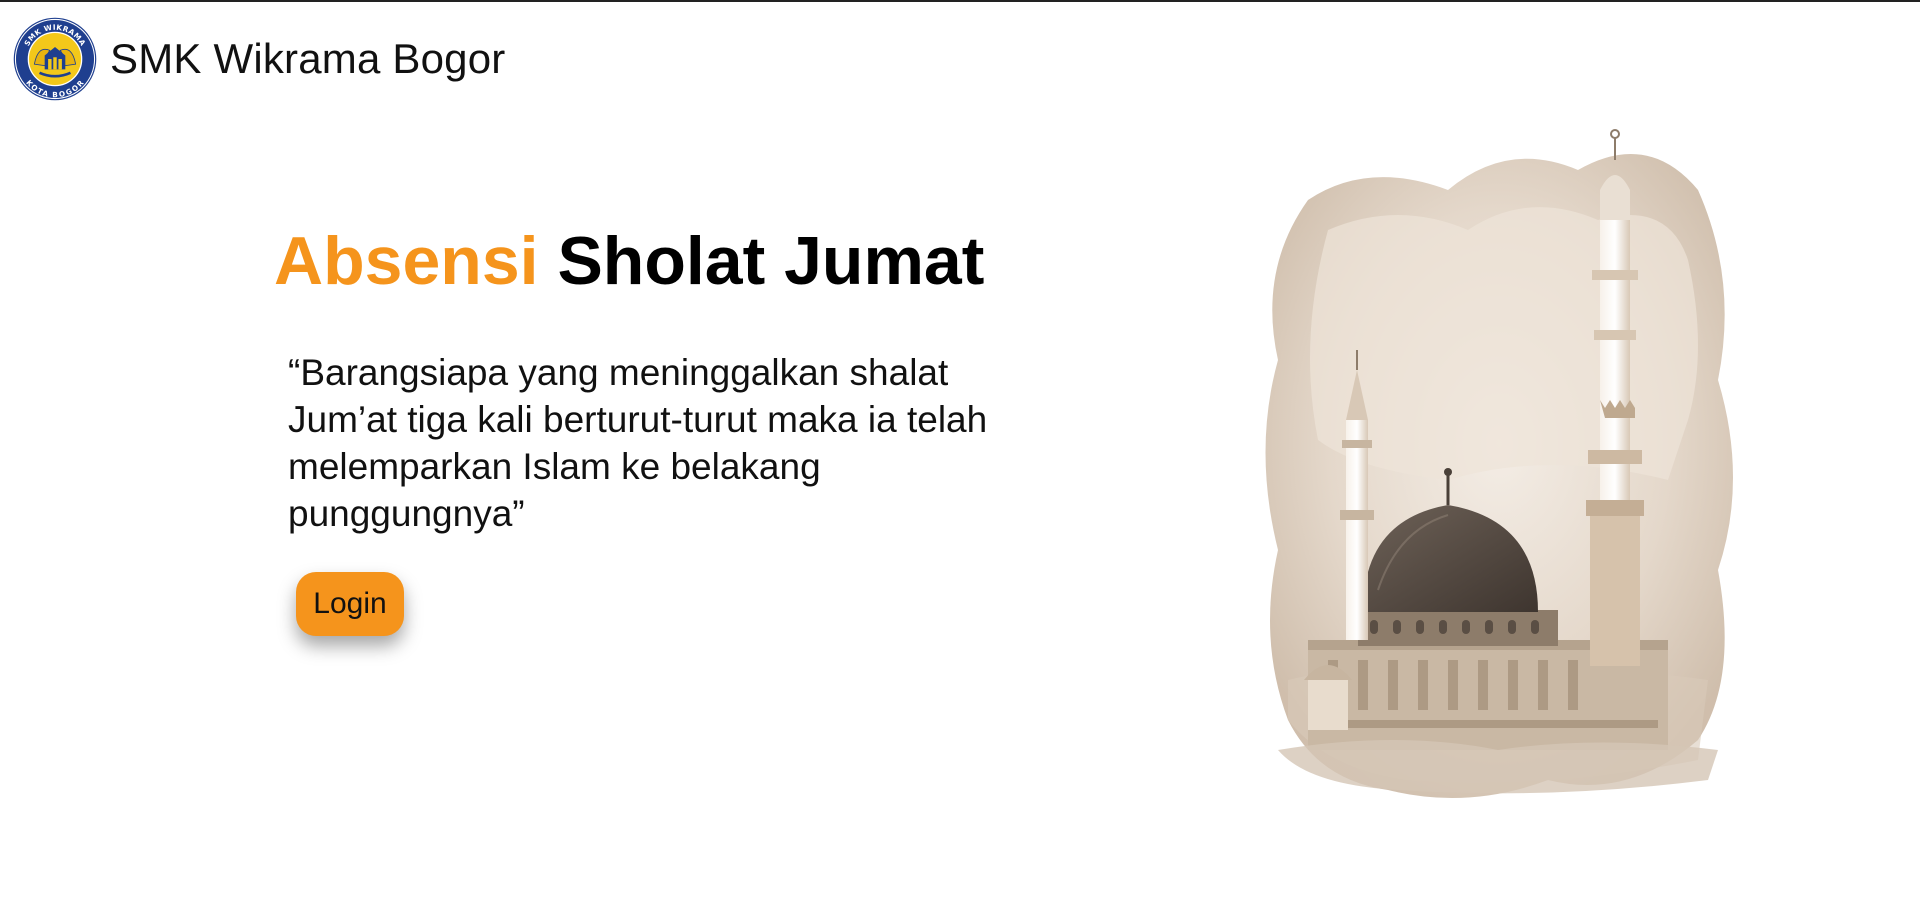  Describe the element at coordinates (308, 59) in the screenshot. I see `brand-name: SMK Wikrama Bogor` at that location.